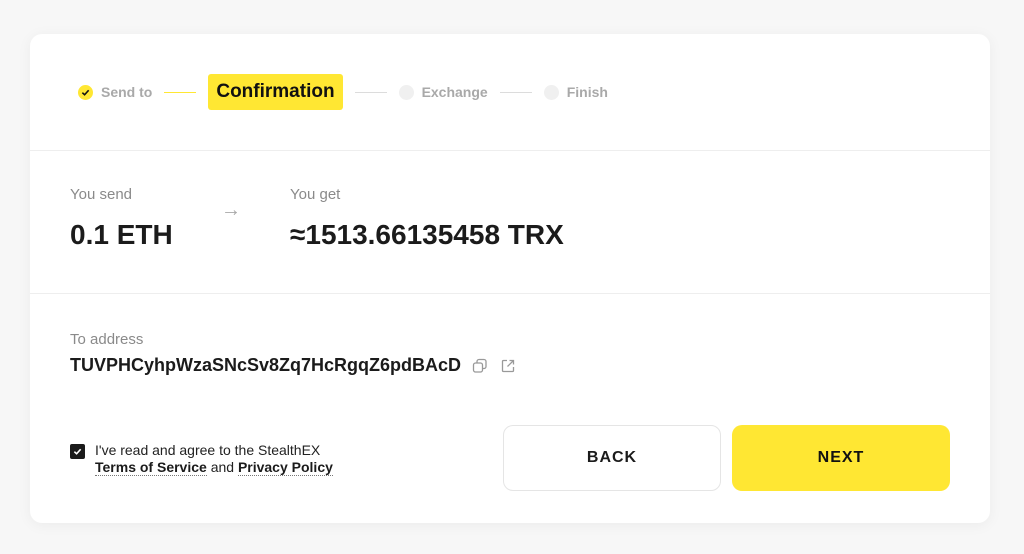 The image size is (1024, 554). I want to click on step-label: Exchange, so click(454, 92).